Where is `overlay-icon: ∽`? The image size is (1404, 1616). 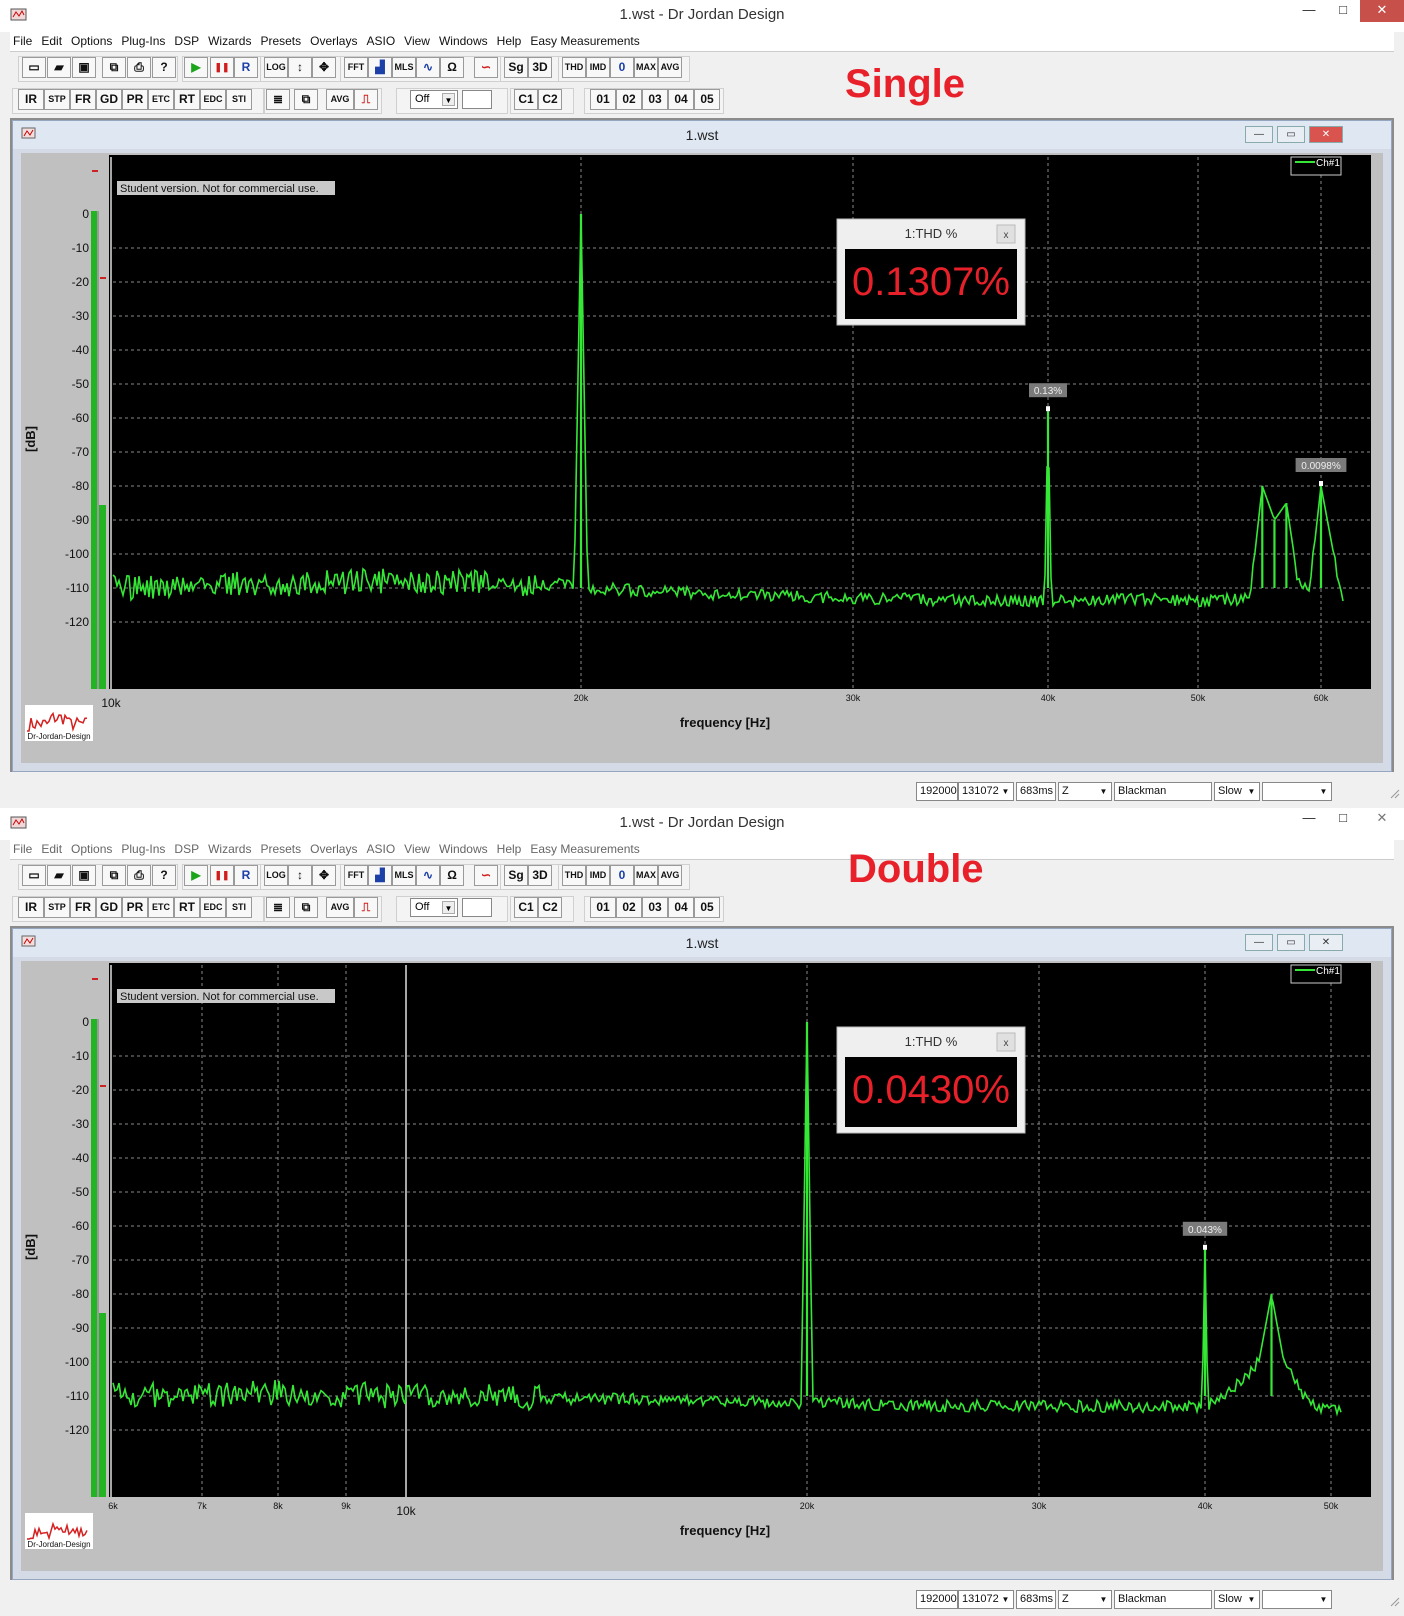
overlay-icon: ∽ is located at coordinates (486, 875).